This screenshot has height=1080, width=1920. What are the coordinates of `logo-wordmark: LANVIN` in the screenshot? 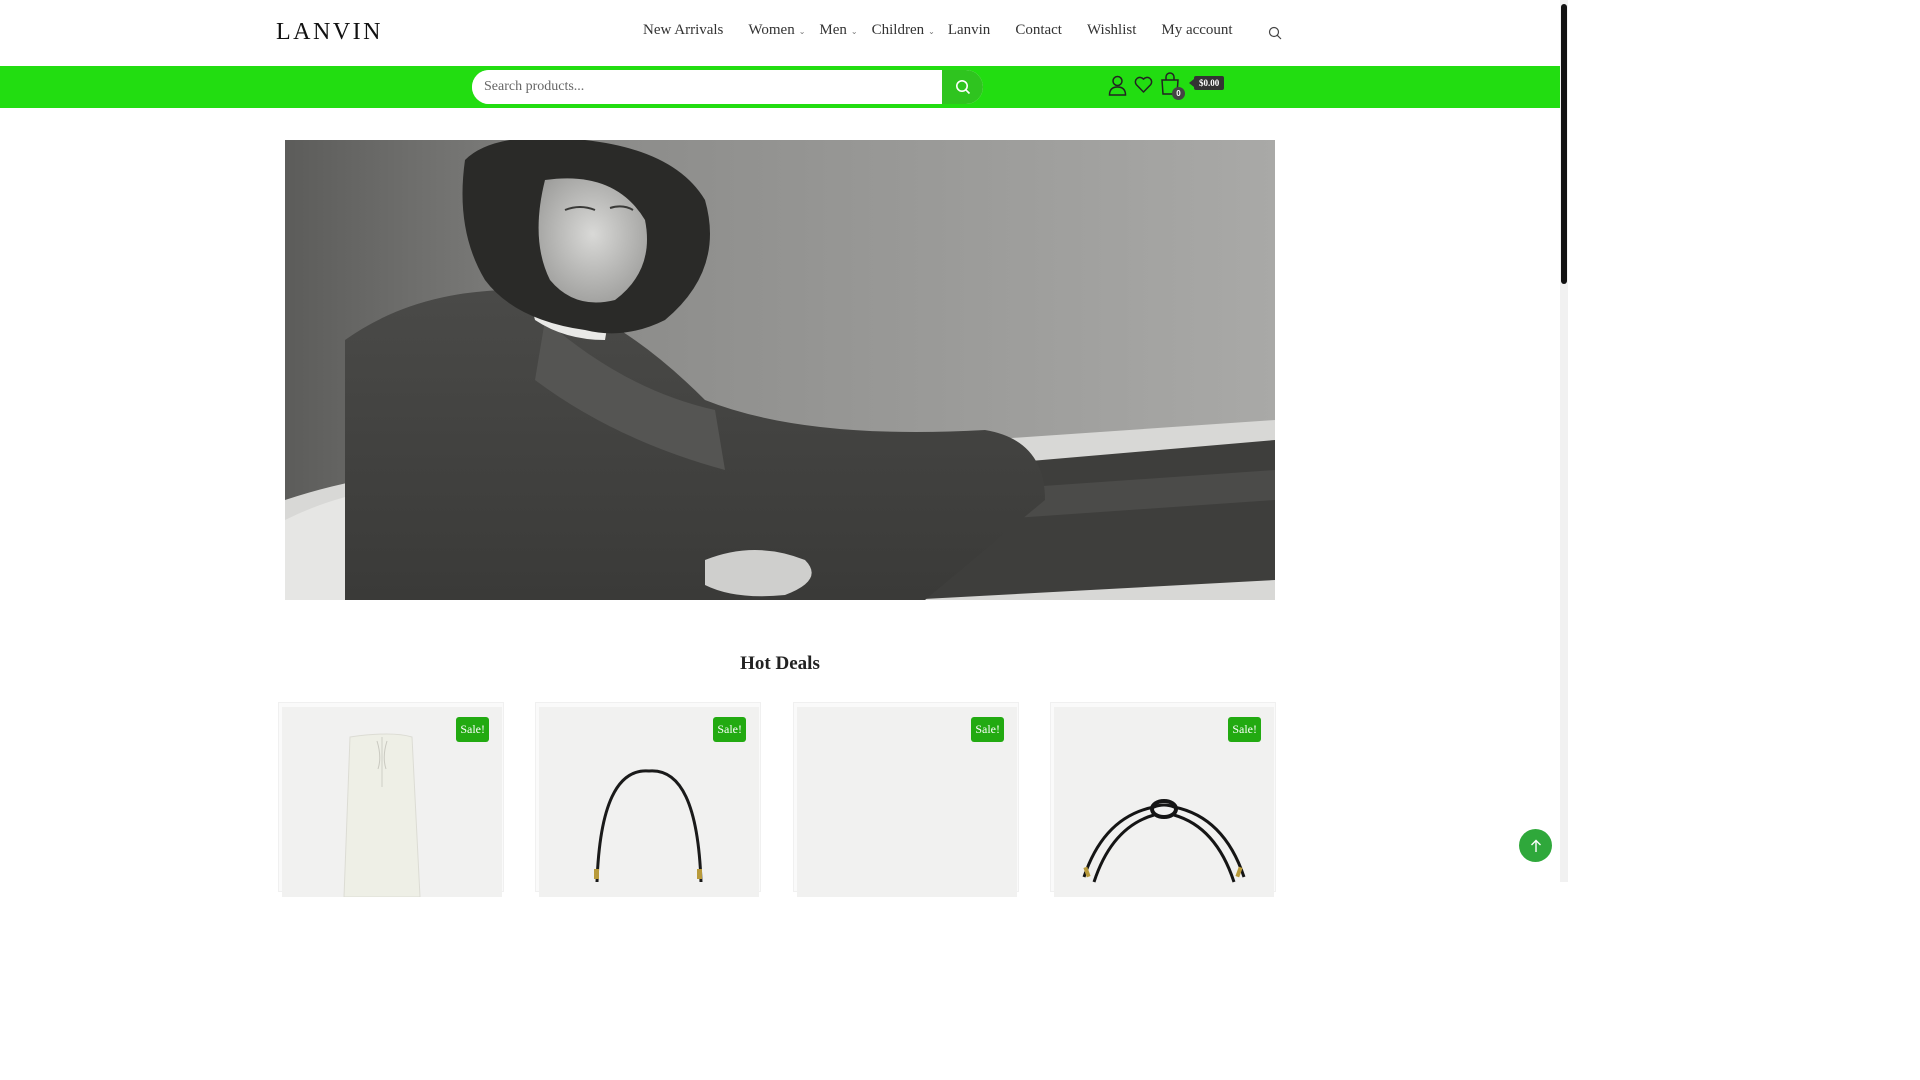 It's located at (329, 32).